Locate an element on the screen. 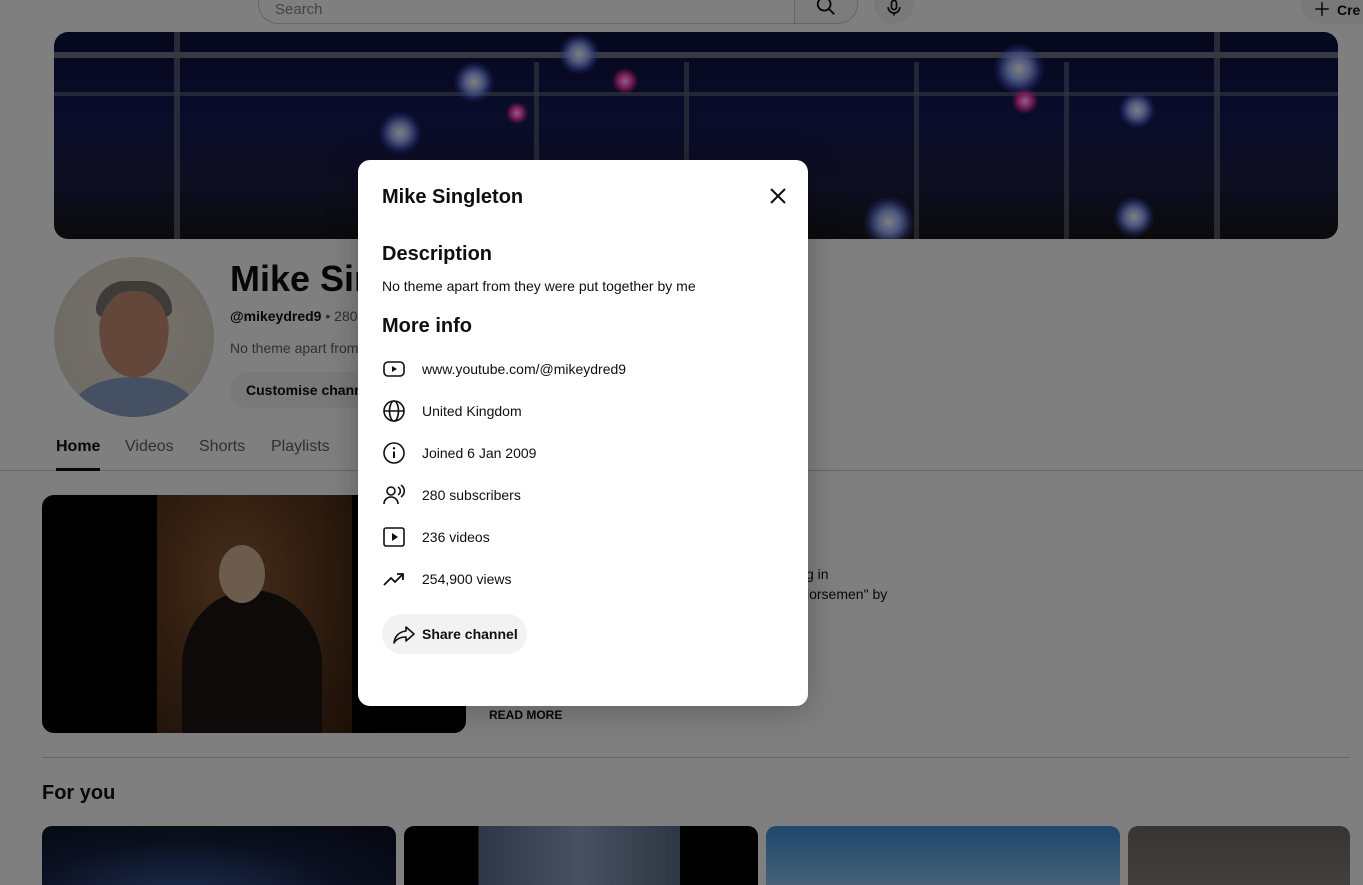 The width and height of the screenshot is (1363, 885). joined-date-text: Joined 6 Jan 2009 is located at coordinates (479, 453).